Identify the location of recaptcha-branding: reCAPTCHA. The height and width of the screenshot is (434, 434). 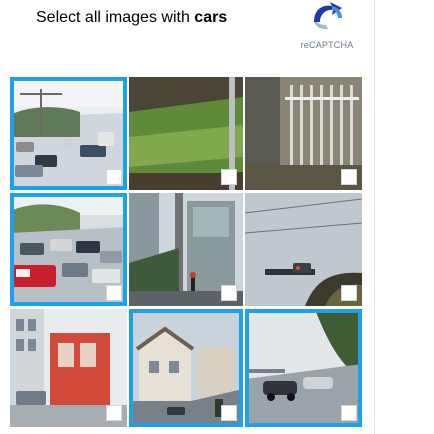
(327, 27).